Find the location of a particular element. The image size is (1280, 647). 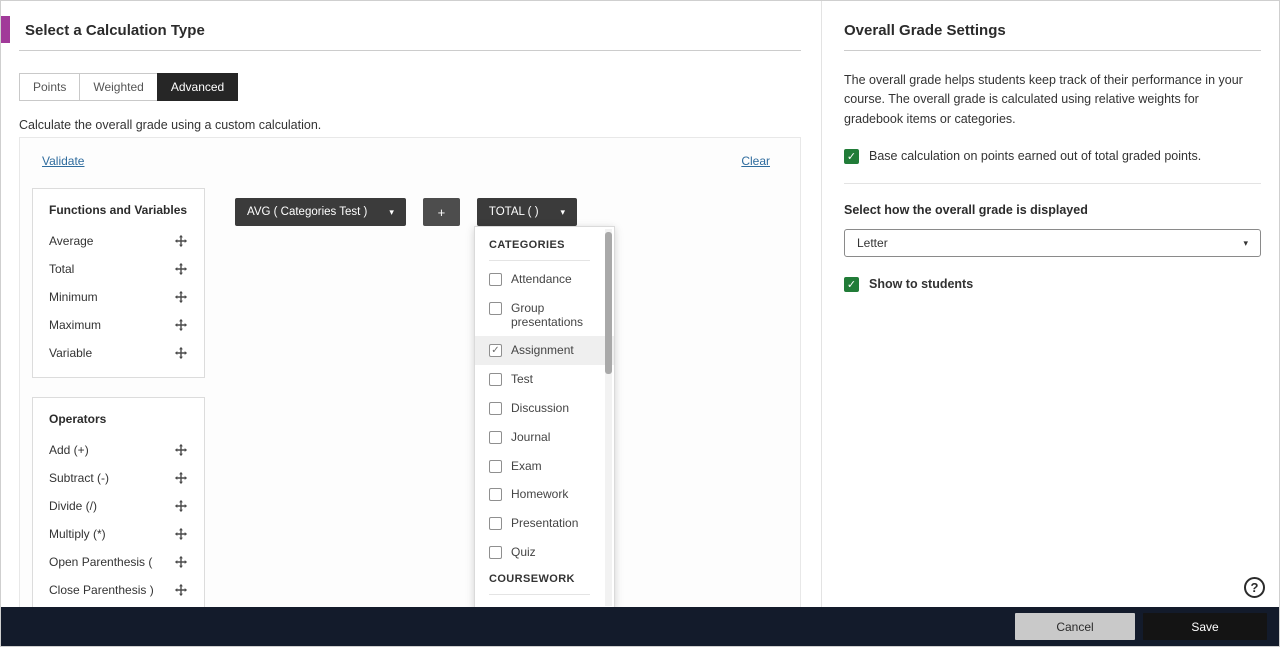

category-option-journal: Journal is located at coordinates (544, 437).